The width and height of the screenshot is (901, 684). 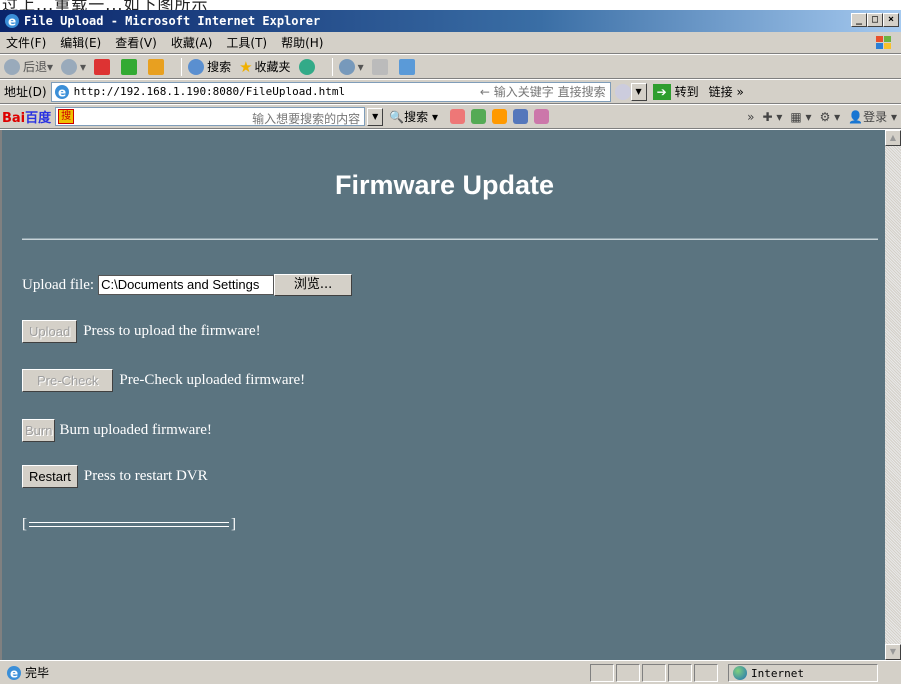 I want to click on baidu-tool-1-icon, so click(x=457, y=116).